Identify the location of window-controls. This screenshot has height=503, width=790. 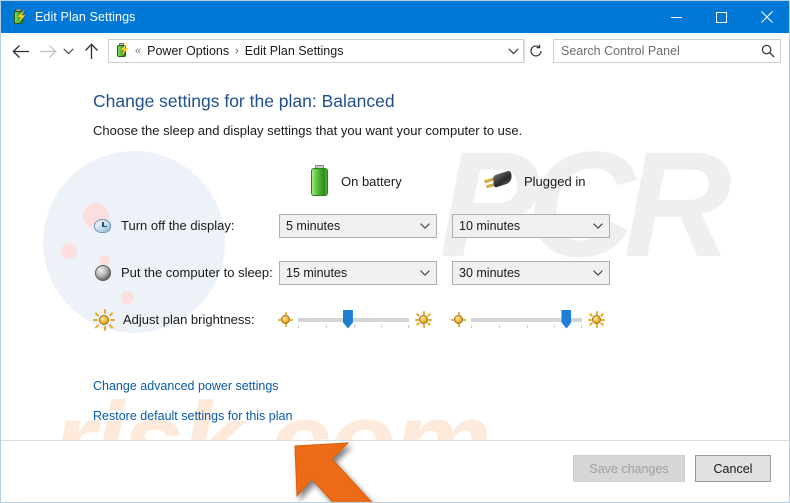
(721, 17).